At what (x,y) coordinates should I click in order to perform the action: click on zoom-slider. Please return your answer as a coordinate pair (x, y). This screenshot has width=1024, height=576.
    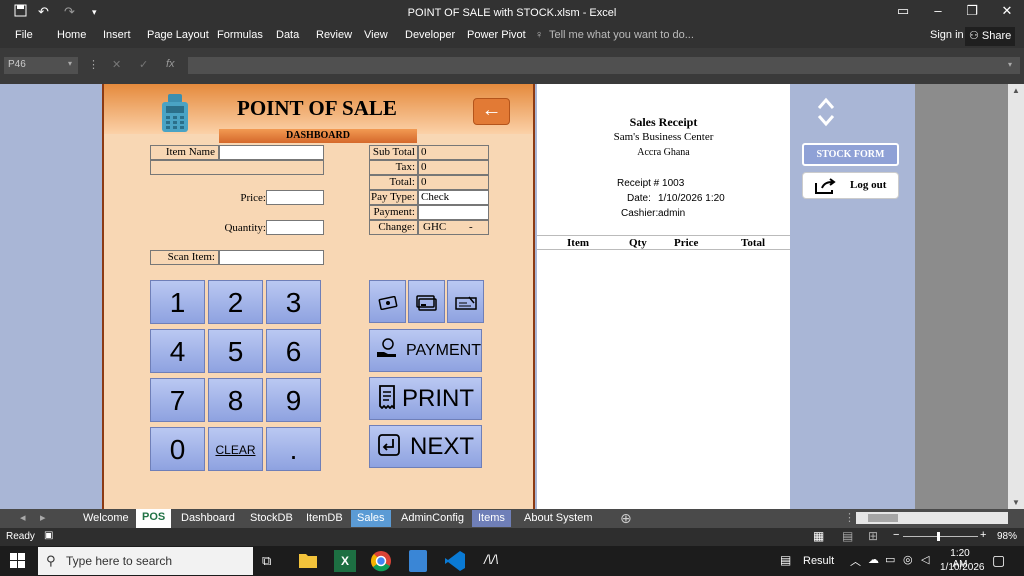
    Looking at the image, I should click on (940, 536).